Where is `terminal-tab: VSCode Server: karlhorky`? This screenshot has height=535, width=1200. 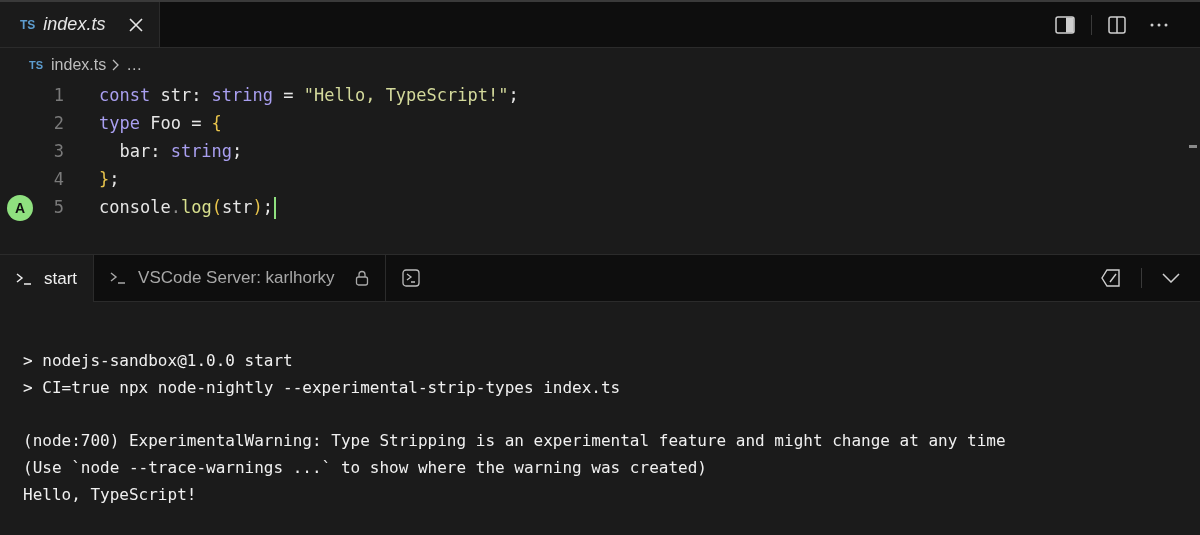
terminal-tab: VSCode Server: karlhorky is located at coordinates (240, 278).